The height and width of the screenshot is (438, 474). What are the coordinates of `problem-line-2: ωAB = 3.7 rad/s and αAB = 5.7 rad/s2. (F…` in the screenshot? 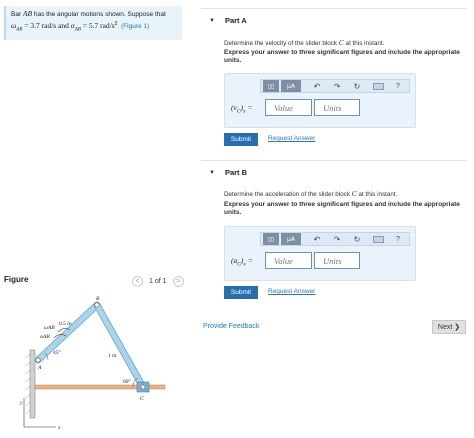 It's located at (80, 26).